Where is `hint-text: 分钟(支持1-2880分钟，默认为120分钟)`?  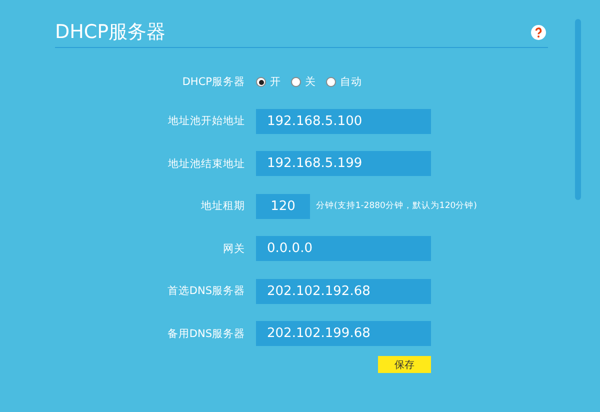
hint-text: 分钟(支持1-2880分钟，默认为120分钟) is located at coordinates (396, 206).